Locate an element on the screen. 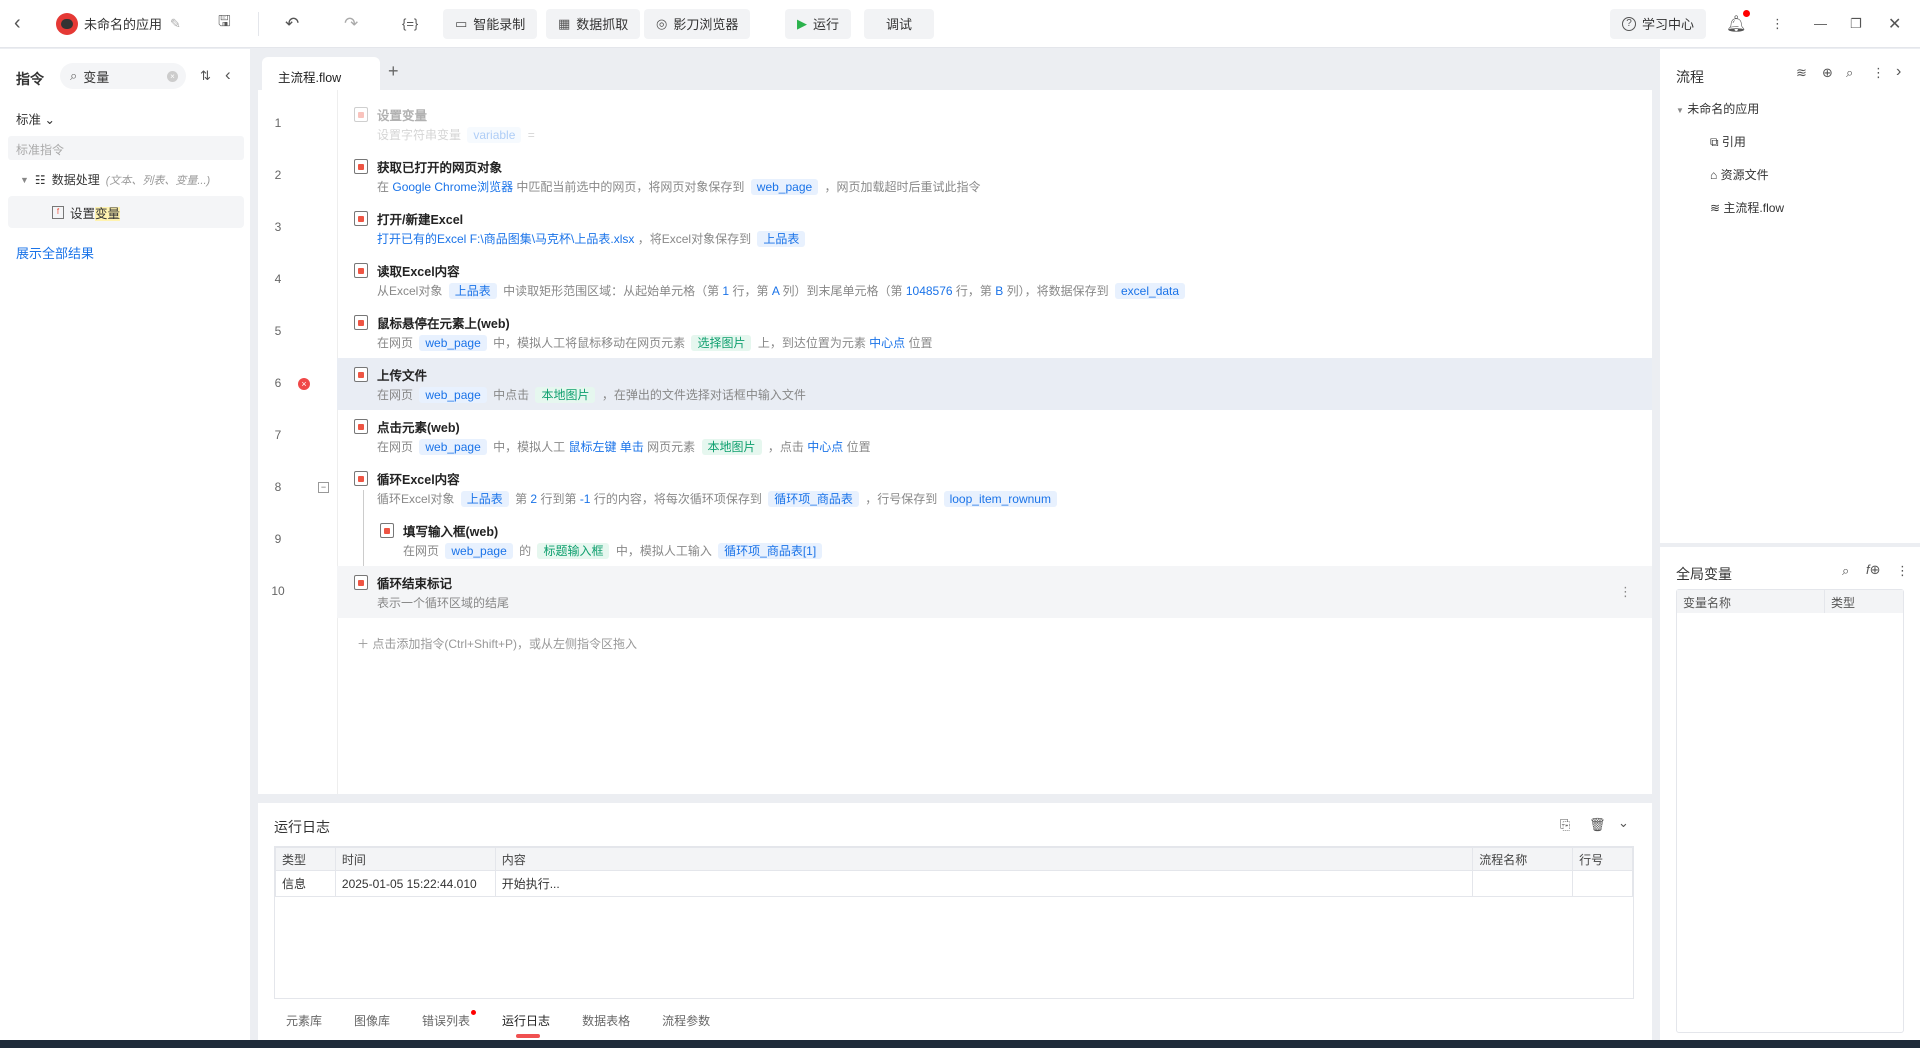 This screenshot has width=1920, height=1048. collapse-panel-icon: ‹ is located at coordinates (228, 75).